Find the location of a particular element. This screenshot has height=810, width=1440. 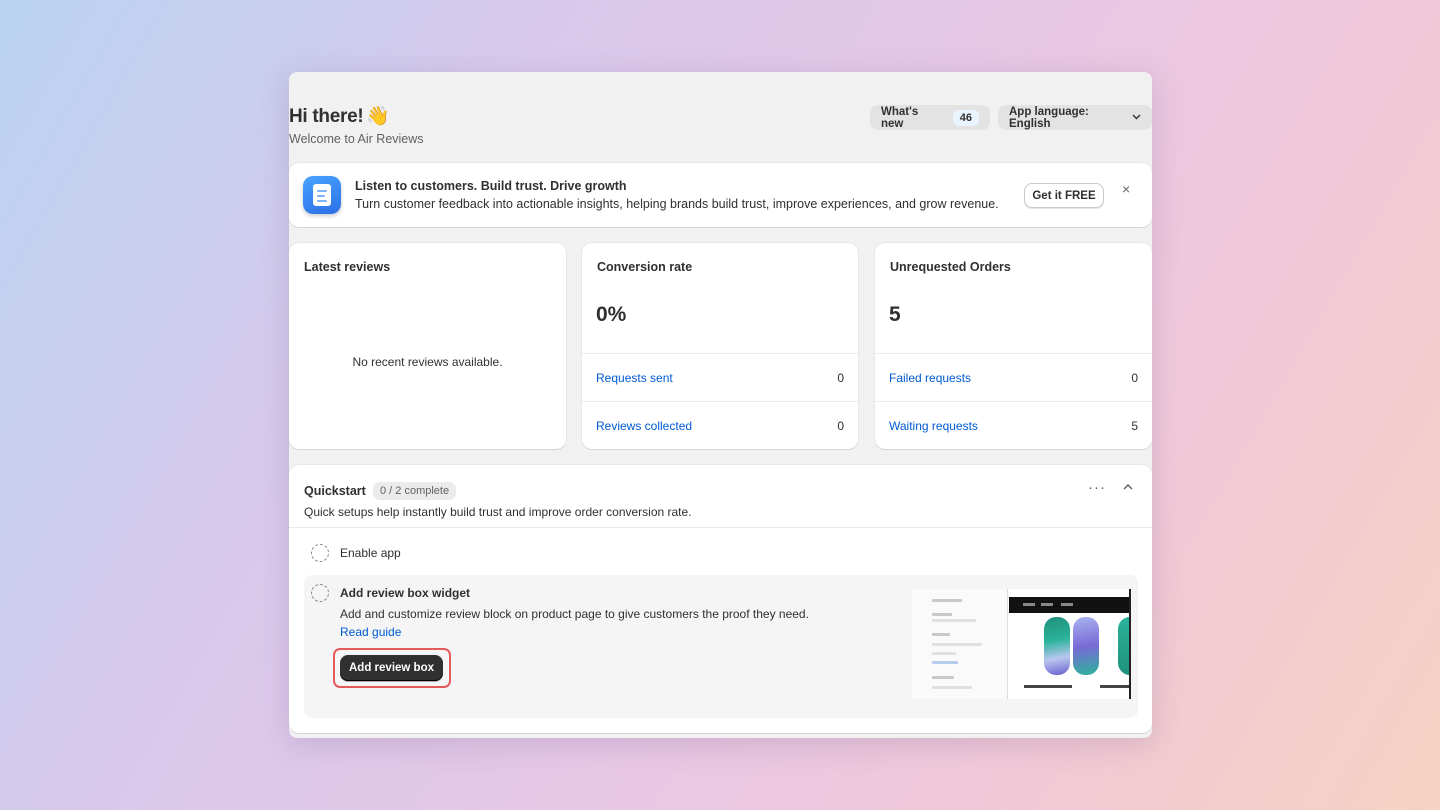

failed-requests-link: Failed requests is located at coordinates (930, 378).